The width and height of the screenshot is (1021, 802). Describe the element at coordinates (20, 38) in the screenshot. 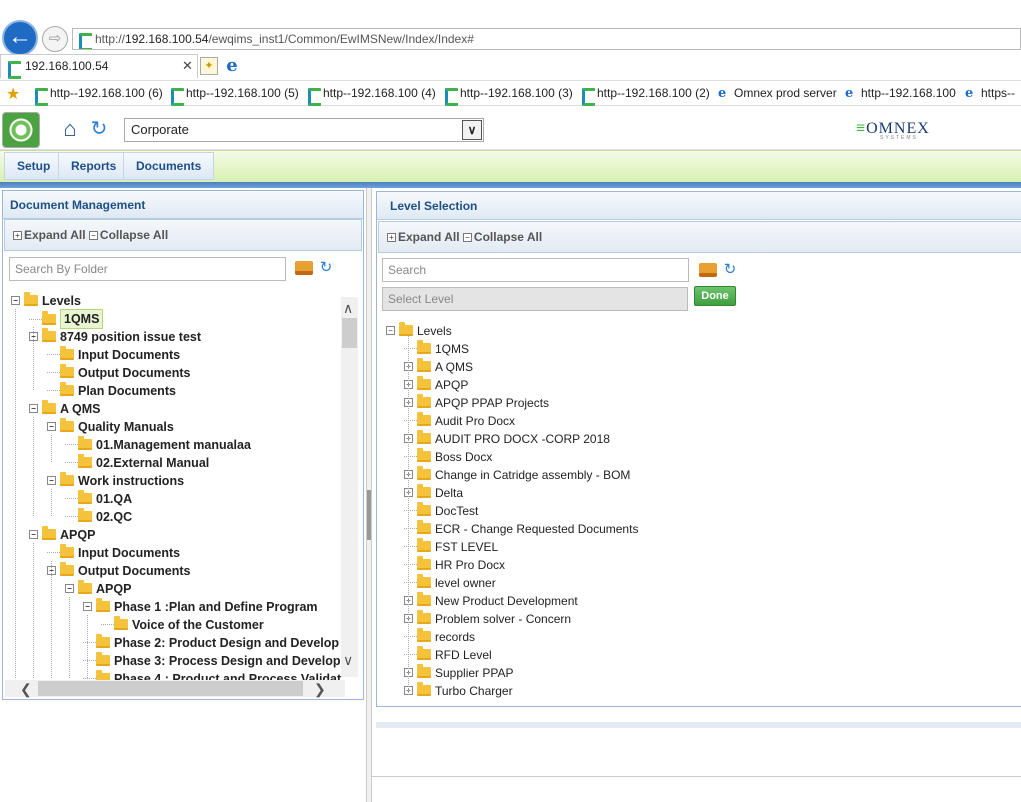

I see `back-button: ←` at that location.